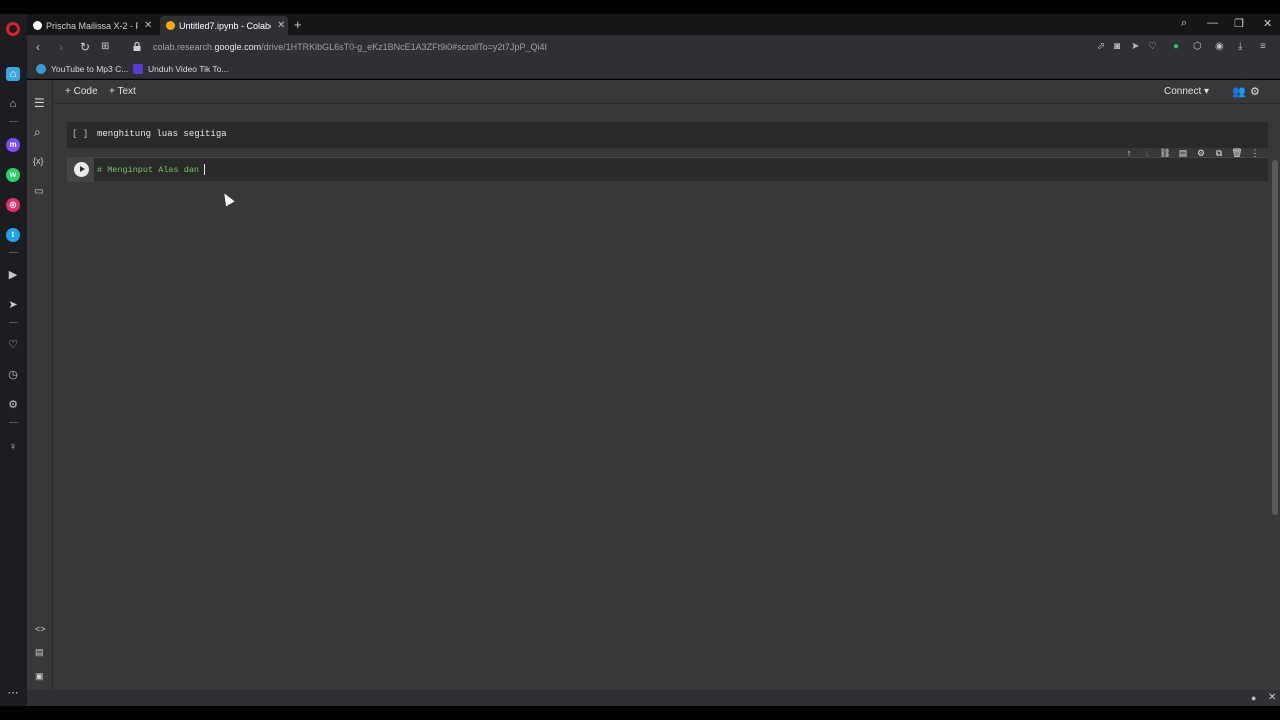 The height and width of the screenshot is (720, 1280). Describe the element at coordinates (1240, 46) in the screenshot. I see `download-icon: ⤓` at that location.